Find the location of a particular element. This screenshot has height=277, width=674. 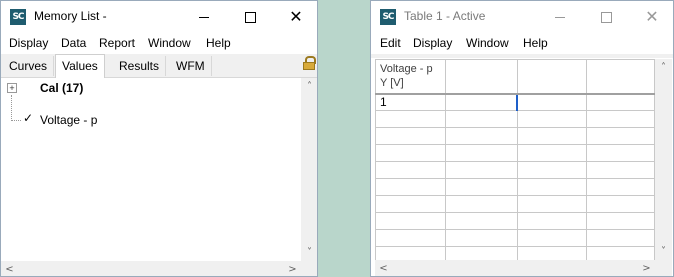

expand-icon: + is located at coordinates (12, 88).